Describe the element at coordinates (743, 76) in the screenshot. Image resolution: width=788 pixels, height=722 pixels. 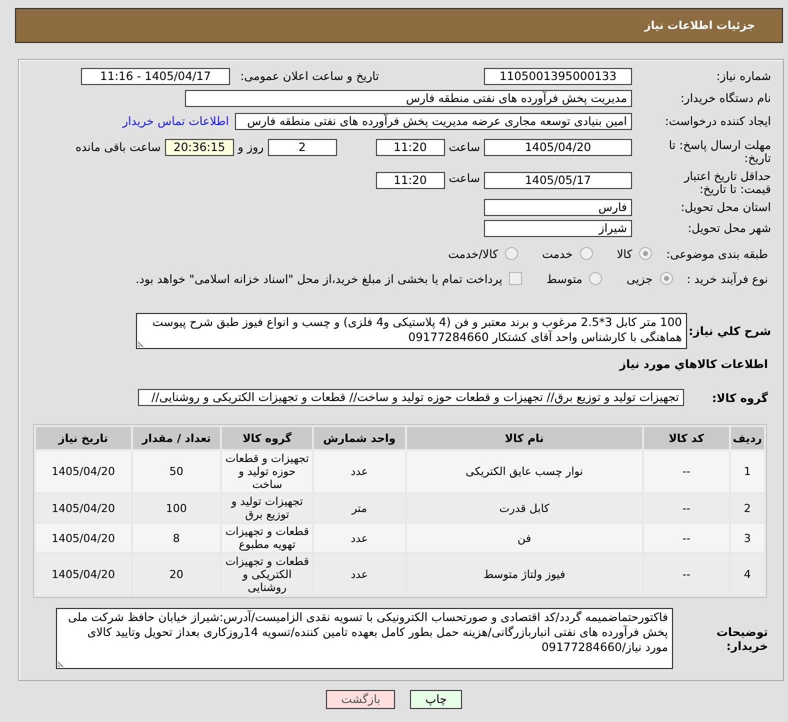
I see `field-label: شماره نیاز:` at that location.